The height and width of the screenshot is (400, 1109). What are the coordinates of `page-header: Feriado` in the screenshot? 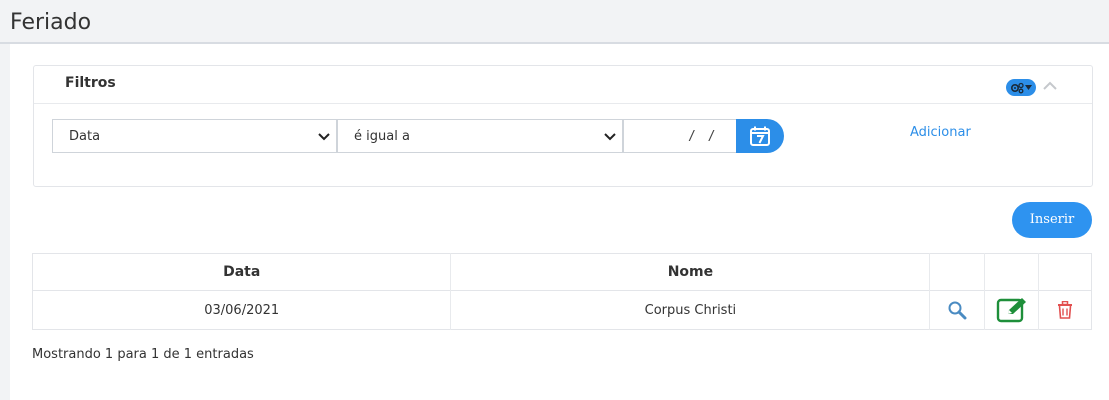 It's located at (554, 22).